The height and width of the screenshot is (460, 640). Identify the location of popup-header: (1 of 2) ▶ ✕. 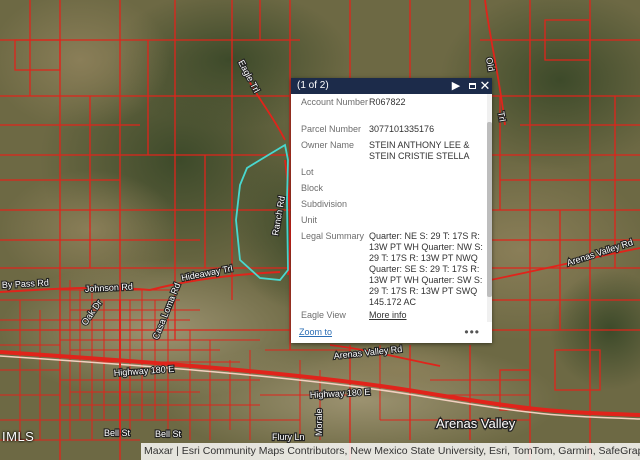
(391, 86).